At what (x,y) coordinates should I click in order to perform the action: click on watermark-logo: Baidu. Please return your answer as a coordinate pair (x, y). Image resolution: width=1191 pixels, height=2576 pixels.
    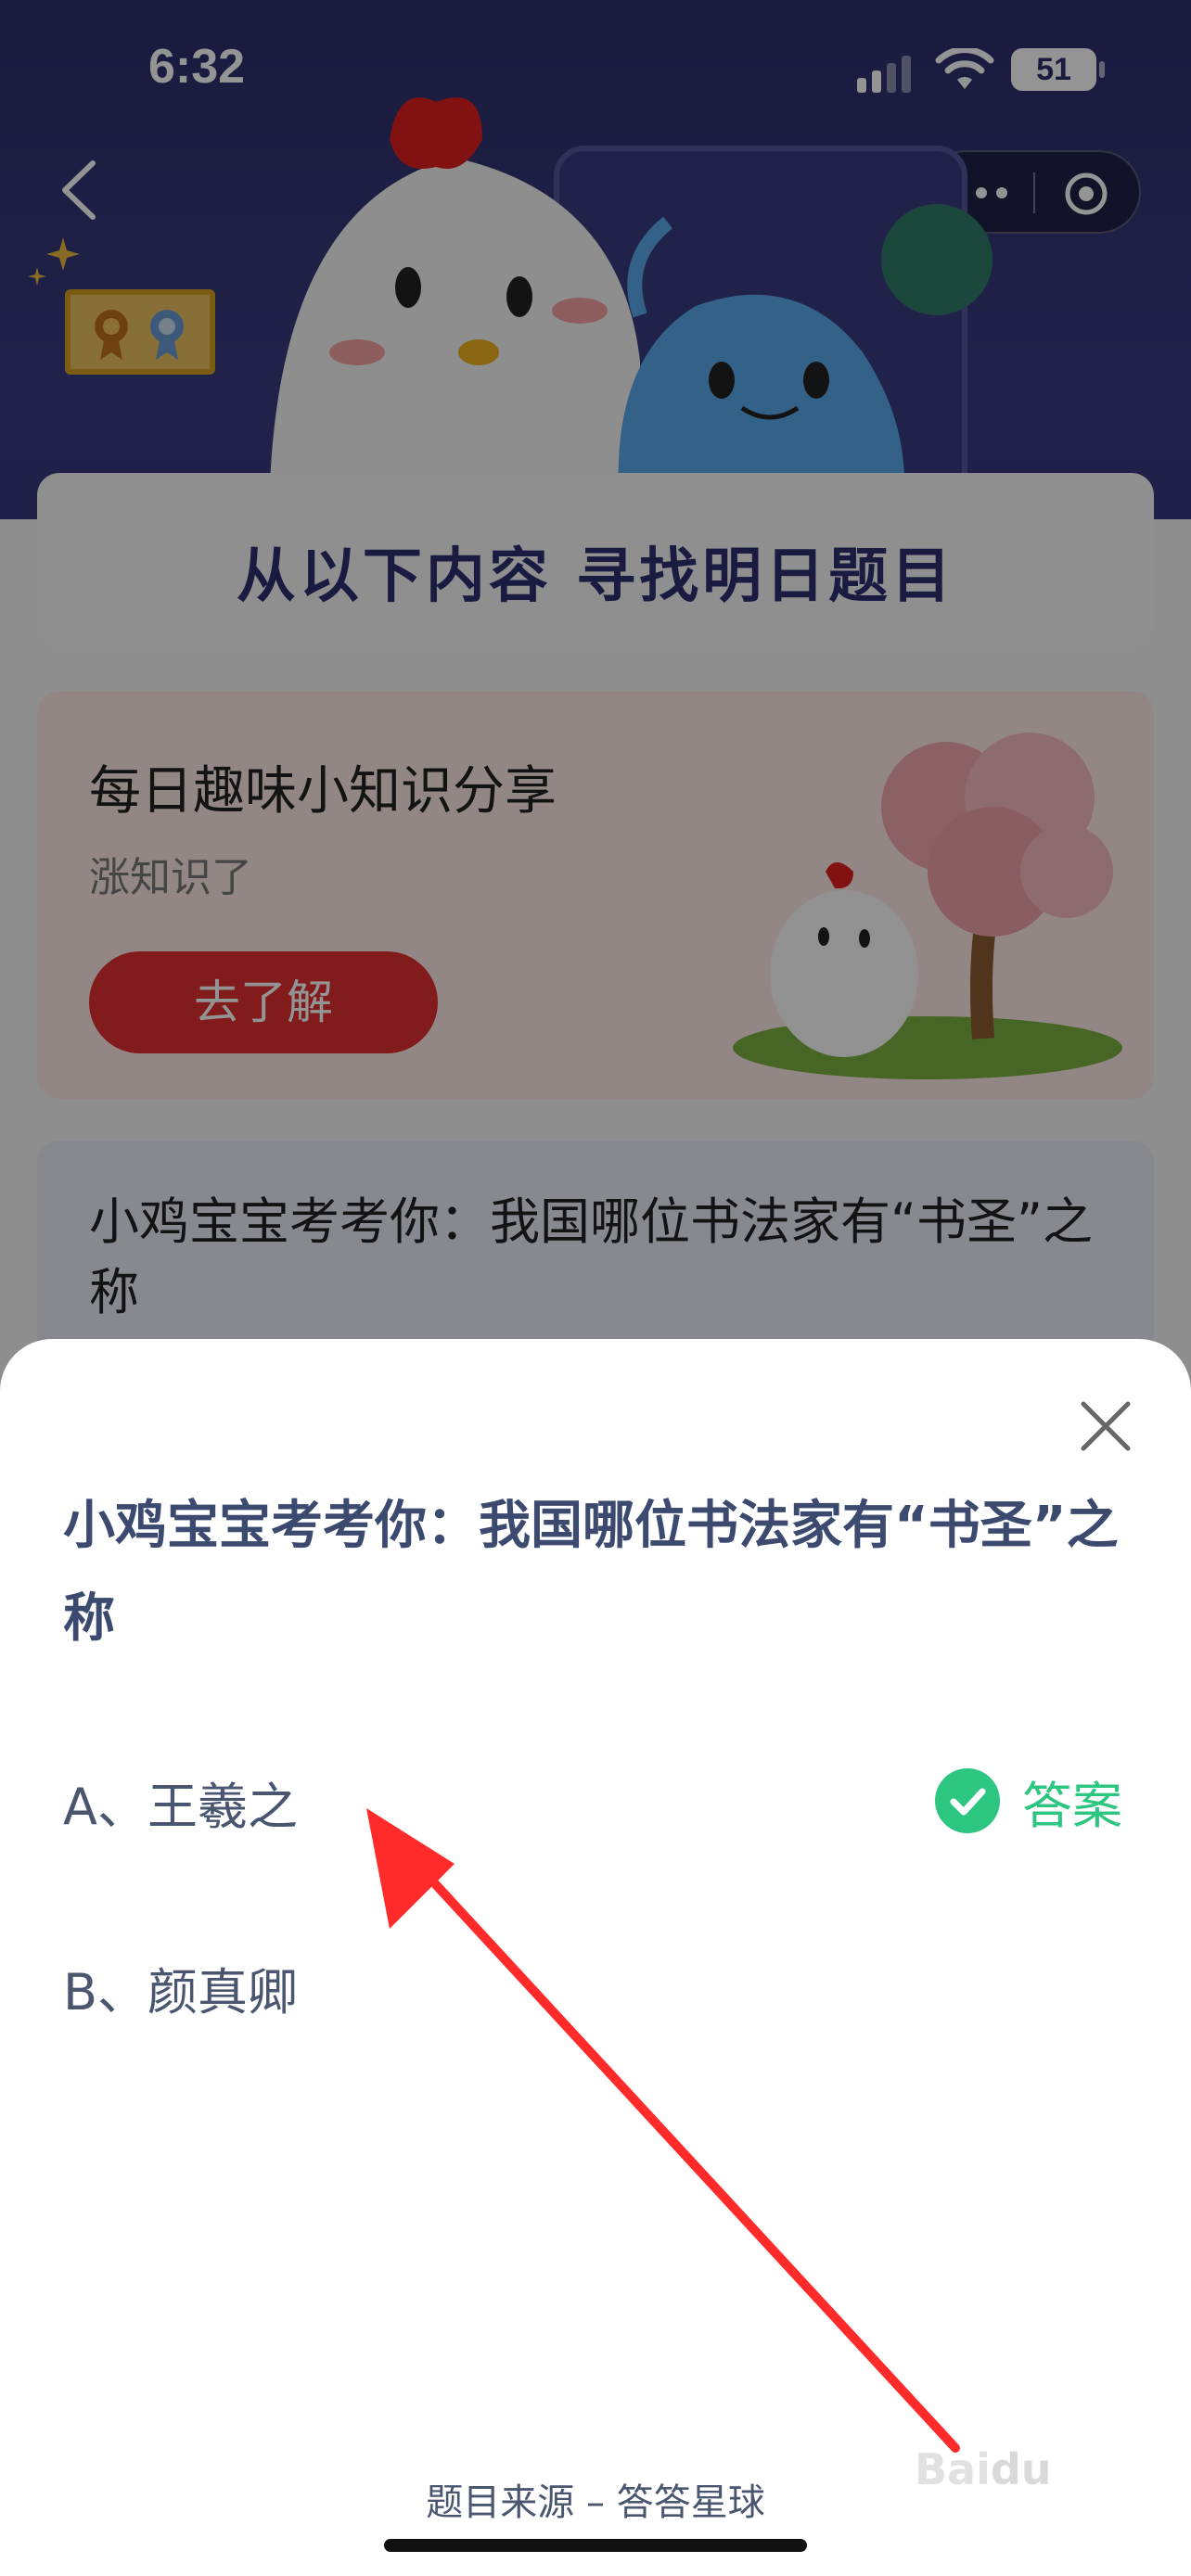
    Looking at the image, I should click on (984, 2469).